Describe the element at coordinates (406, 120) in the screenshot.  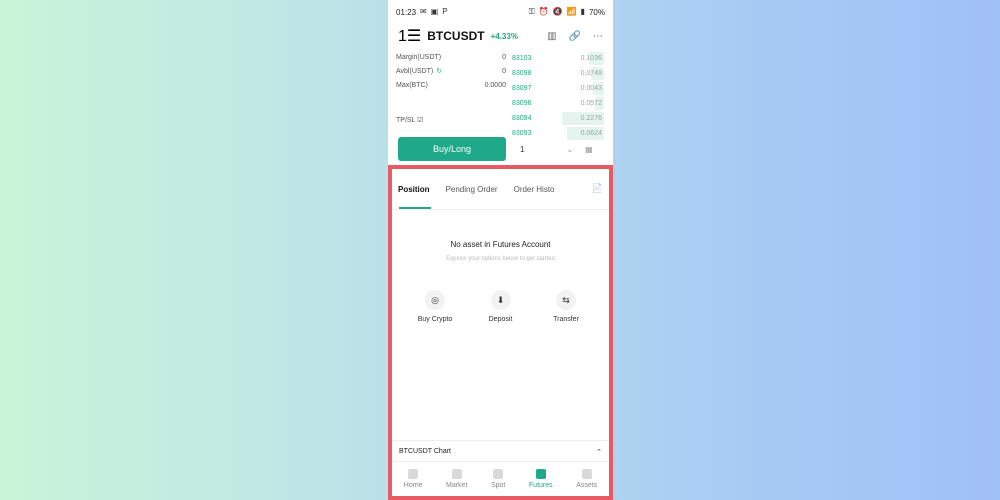
I see `tpsl-label: TP/SL` at that location.